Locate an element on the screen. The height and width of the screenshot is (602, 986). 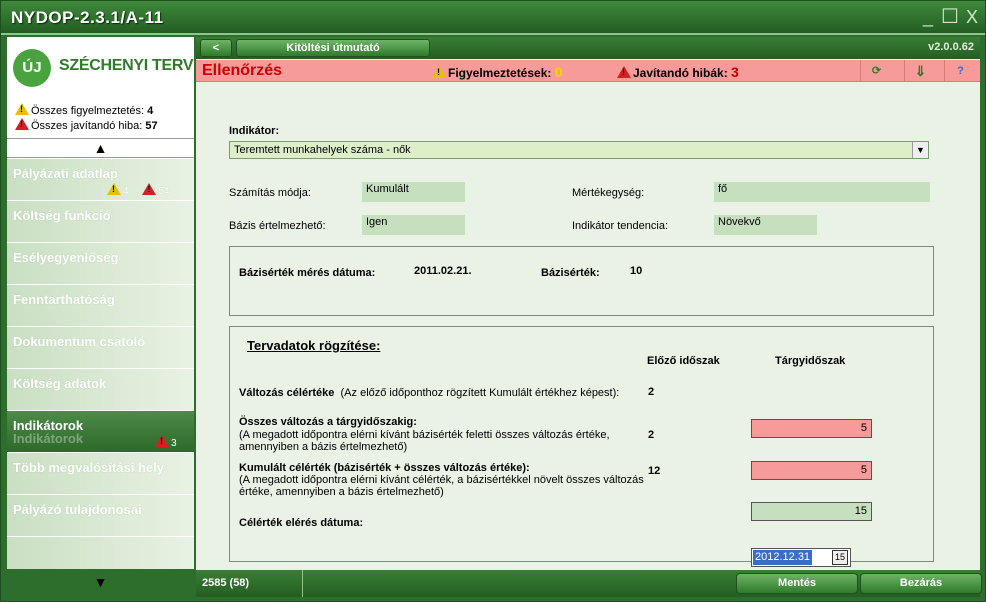
maximize-icon: ☐ is located at coordinates (950, 17).